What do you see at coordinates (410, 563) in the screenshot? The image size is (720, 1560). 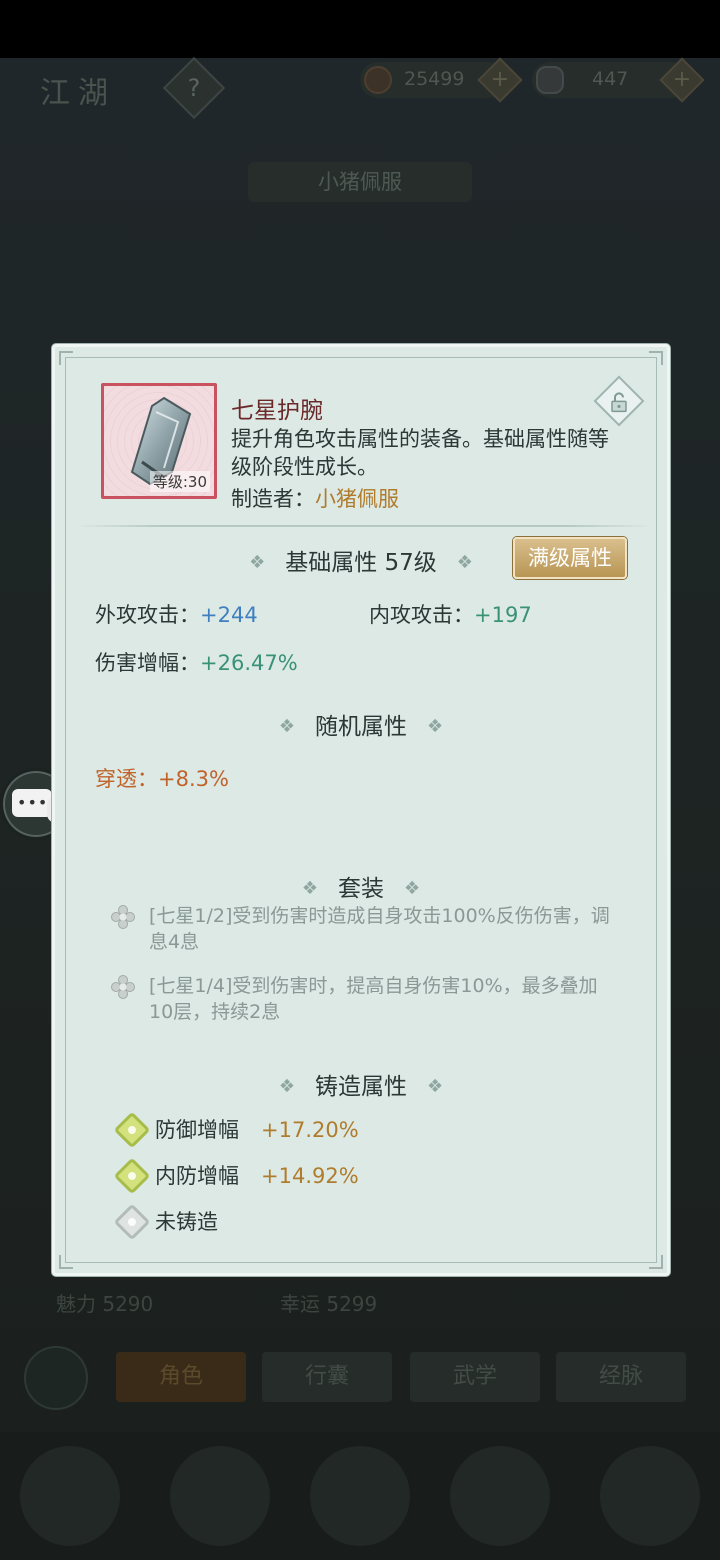 I see `base-attributes-level: 57级` at bounding box center [410, 563].